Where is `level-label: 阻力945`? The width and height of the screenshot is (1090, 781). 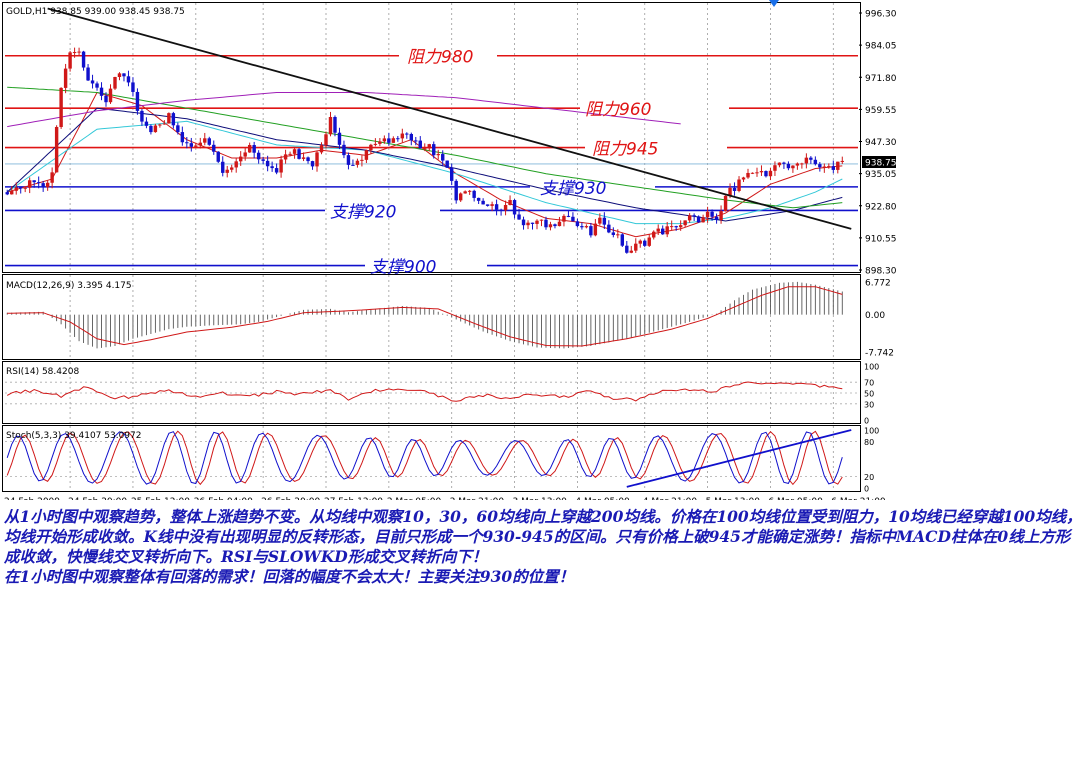 level-label: 阻力945 is located at coordinates (625, 150).